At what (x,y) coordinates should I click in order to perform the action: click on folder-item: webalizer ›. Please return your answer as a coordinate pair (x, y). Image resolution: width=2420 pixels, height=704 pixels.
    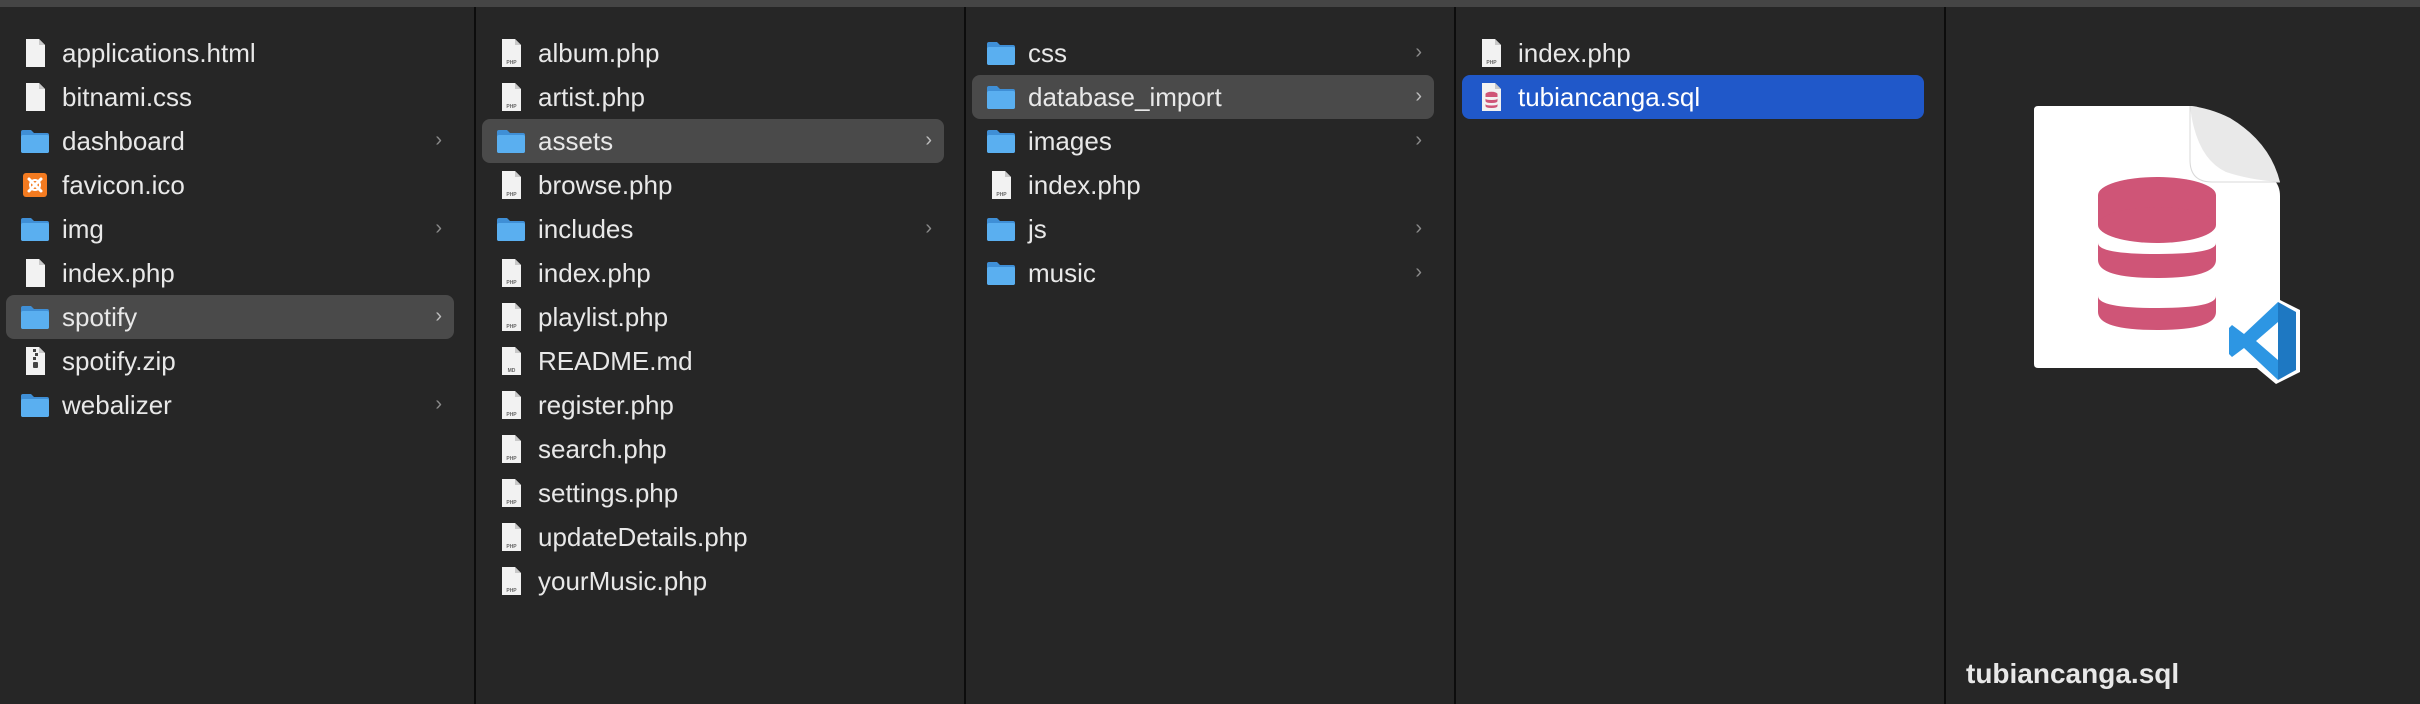
    Looking at the image, I should click on (230, 405).